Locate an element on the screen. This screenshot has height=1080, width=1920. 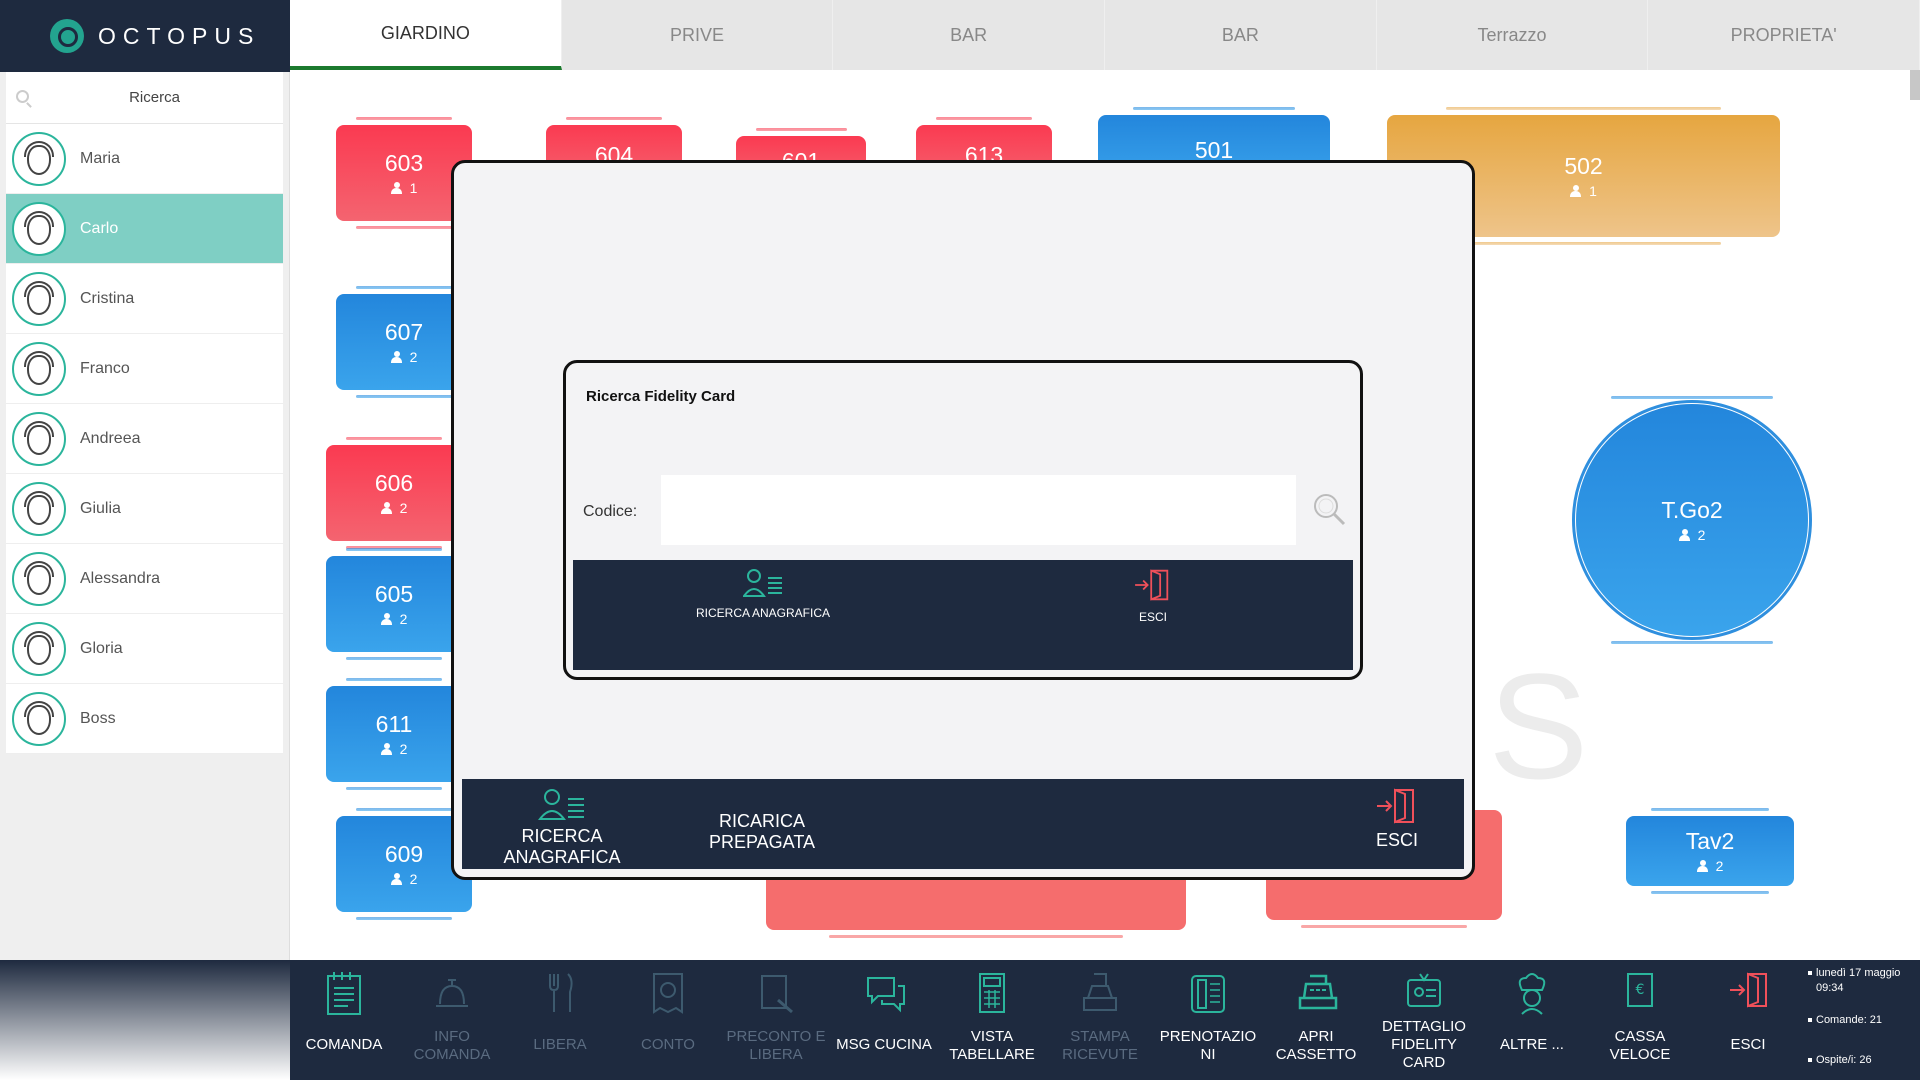
prenotazioni-button: PRENOTAZIO NI is located at coordinates (1208, 1020).